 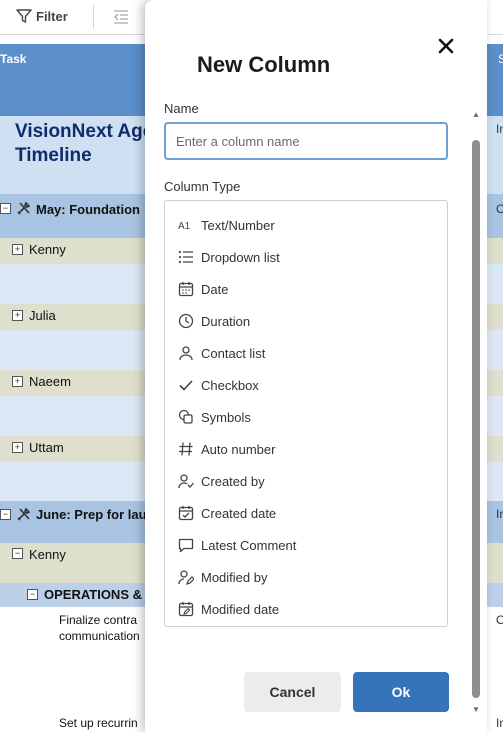 What do you see at coordinates (186, 385) in the screenshot?
I see `checkmark-icon` at bounding box center [186, 385].